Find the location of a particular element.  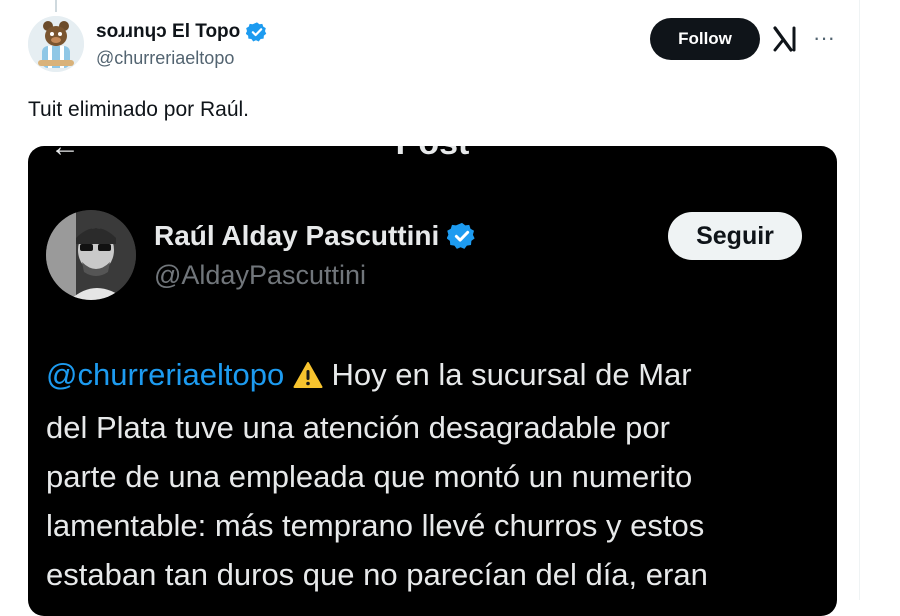

embedded-author-avatar is located at coordinates (91, 255).